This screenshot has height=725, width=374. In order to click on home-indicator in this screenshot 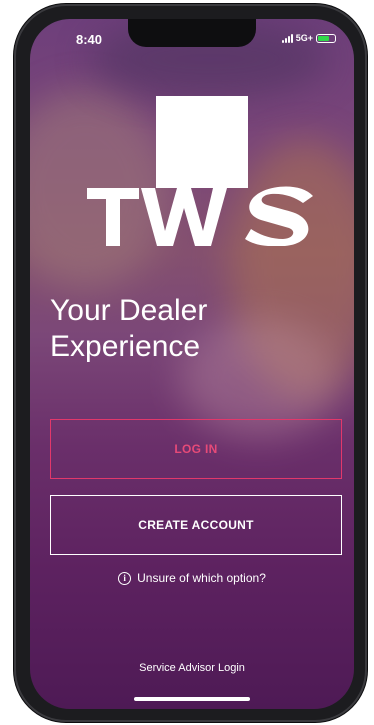, I will do `click(192, 699)`.